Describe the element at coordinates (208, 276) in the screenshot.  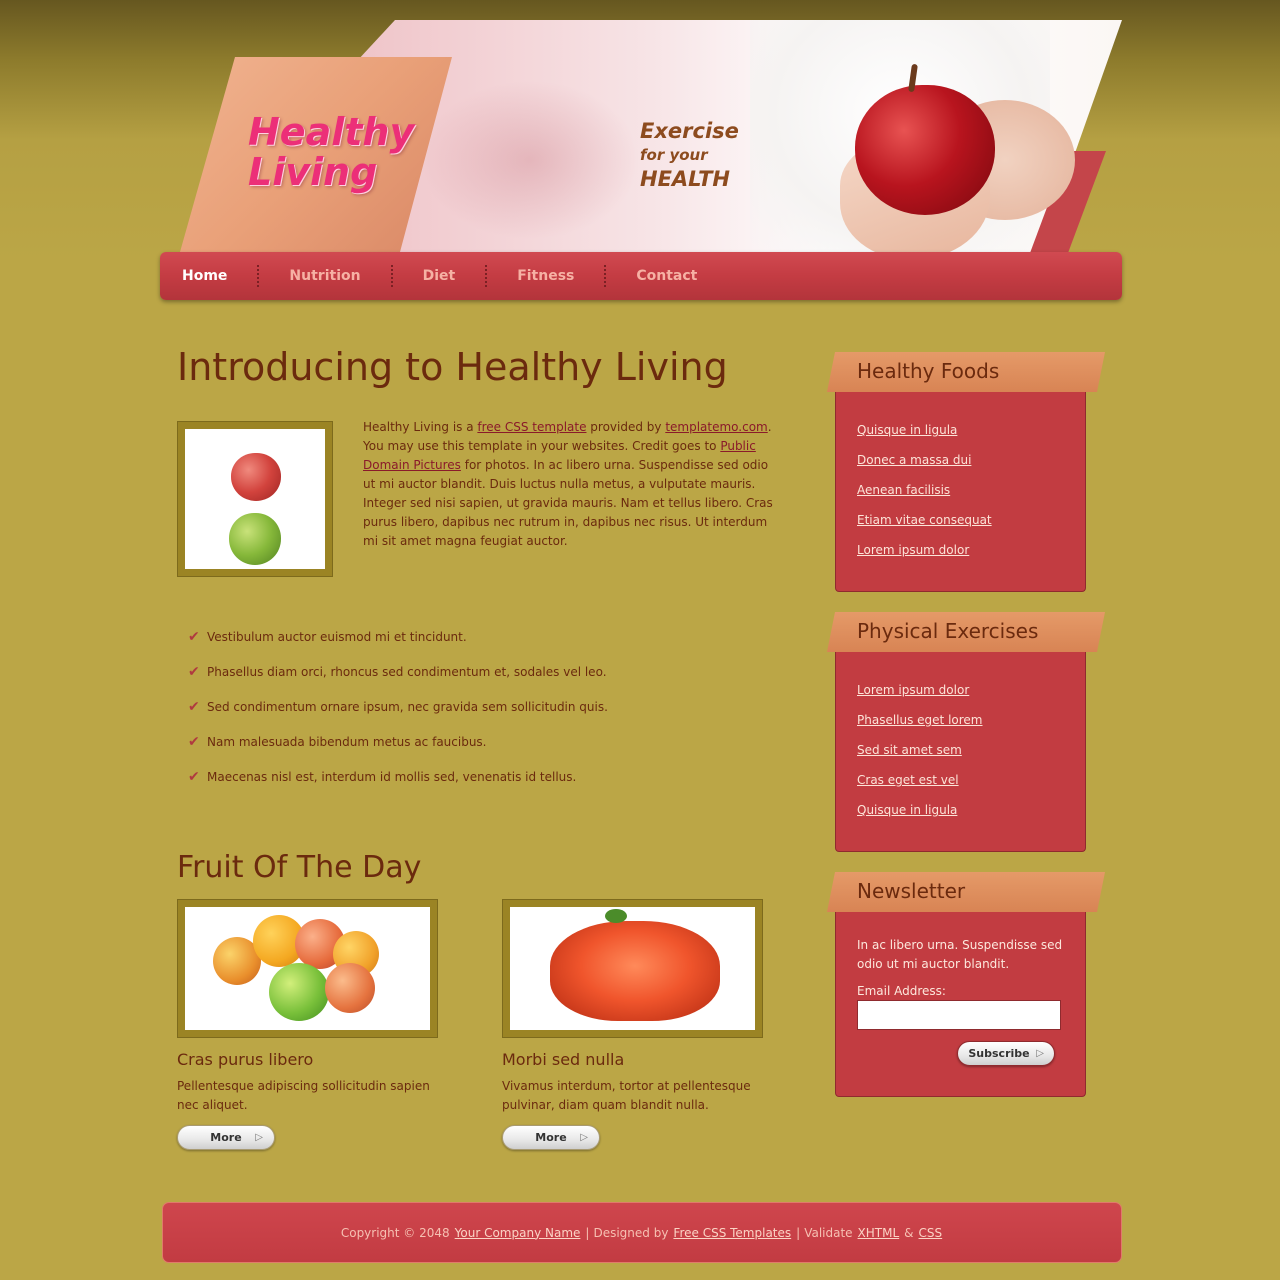
I see `nav-item-home: Home` at that location.